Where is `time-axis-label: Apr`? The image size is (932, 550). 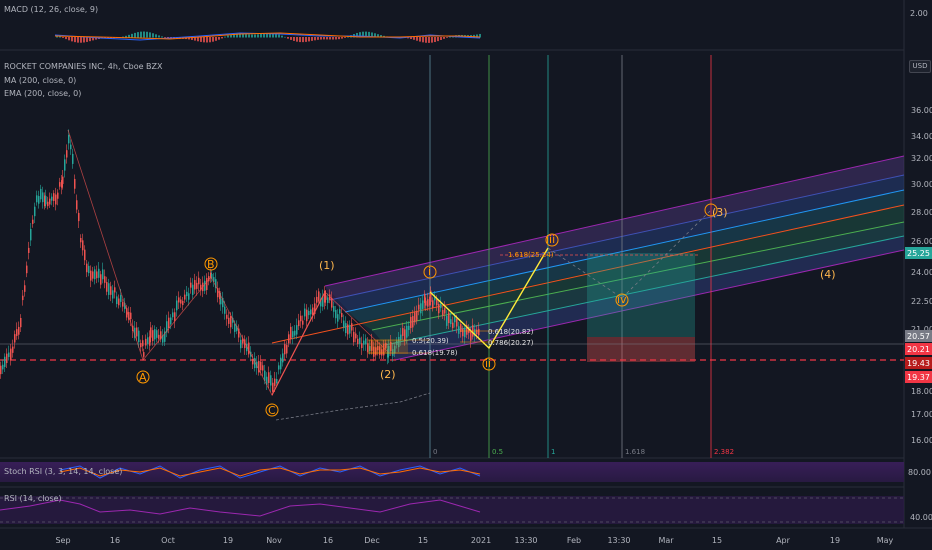
time-axis-label: Apr is located at coordinates (783, 540).